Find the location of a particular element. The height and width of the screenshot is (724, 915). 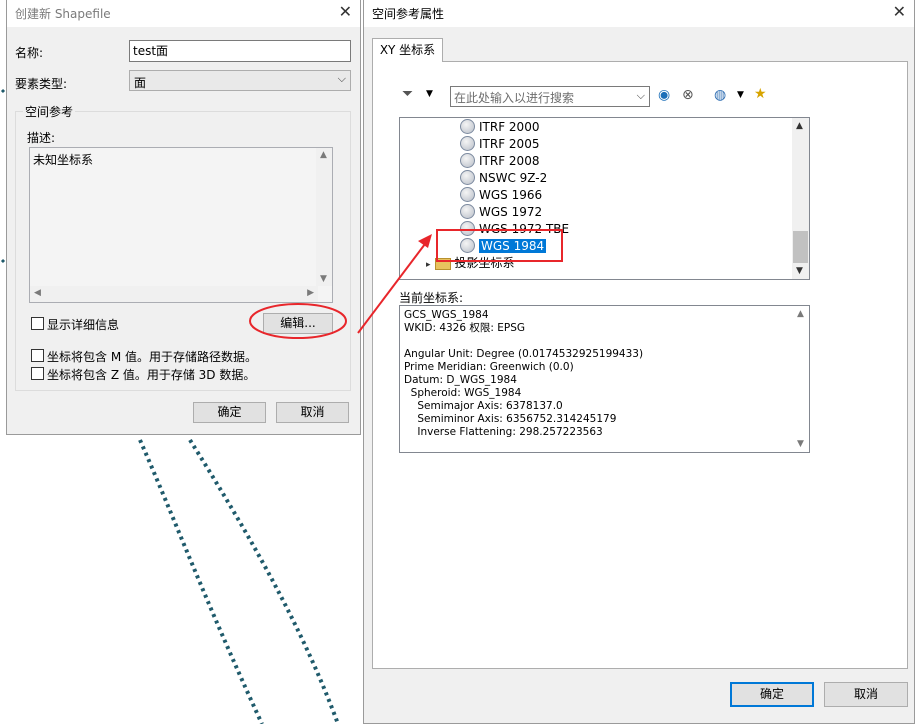

tree-item: NSWC 9Z-2 is located at coordinates (503, 178).